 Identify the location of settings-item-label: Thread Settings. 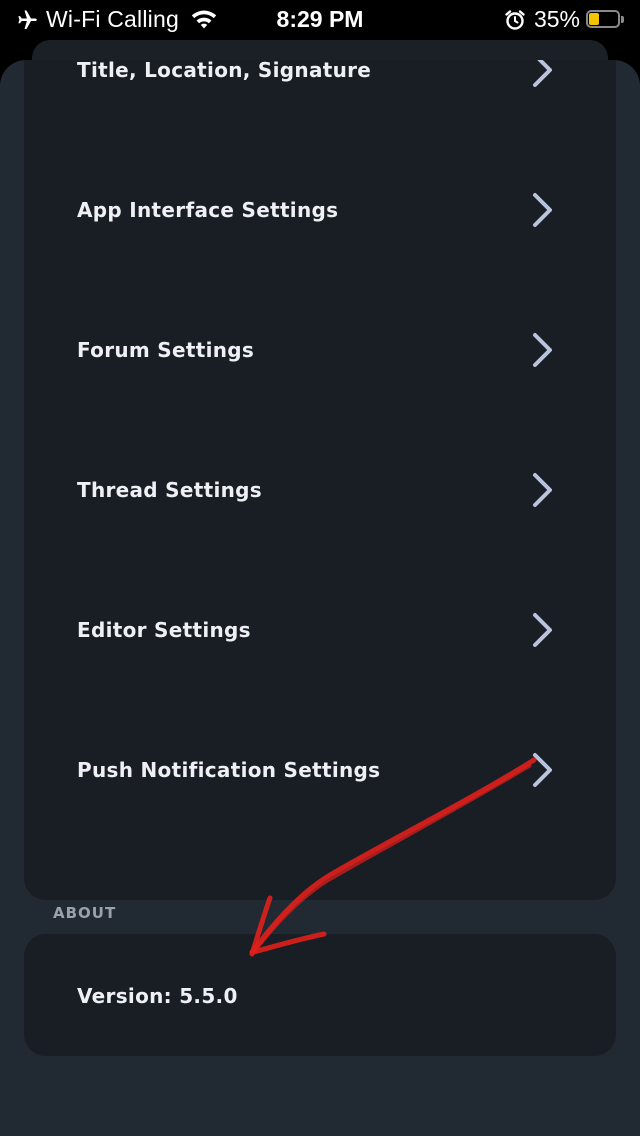
(169, 490).